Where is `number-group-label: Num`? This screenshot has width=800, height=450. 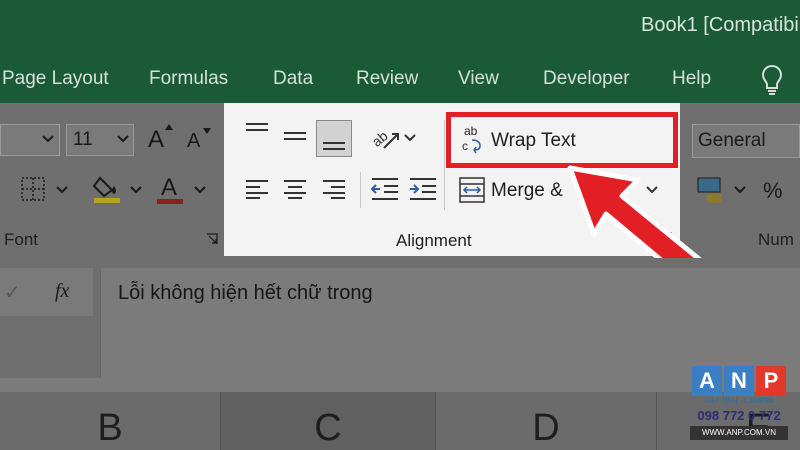 number-group-label: Num is located at coordinates (776, 239).